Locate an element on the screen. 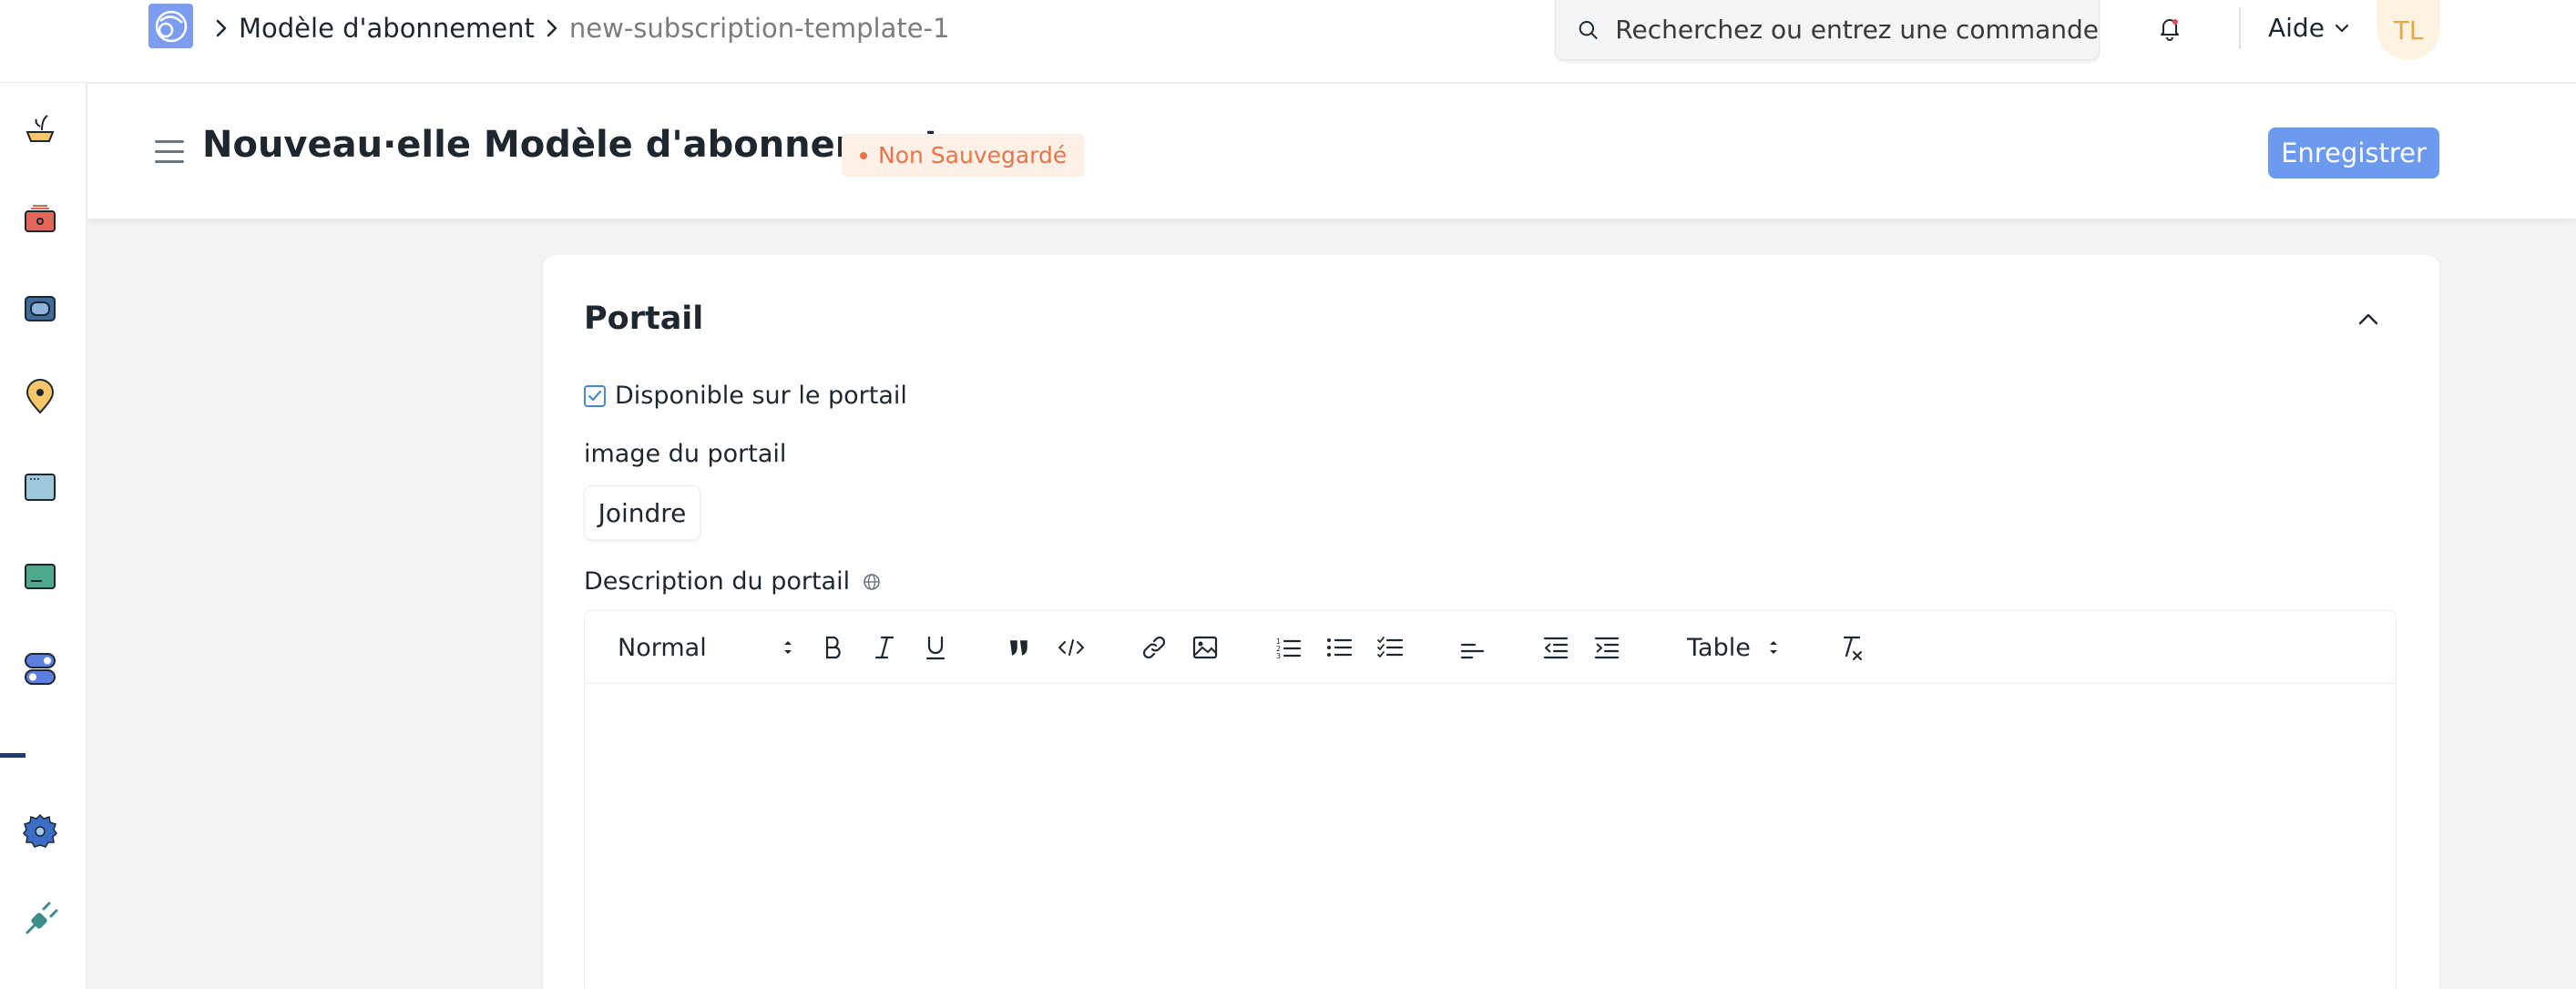 The height and width of the screenshot is (989, 2576). search-icon is located at coordinates (1588, 29).